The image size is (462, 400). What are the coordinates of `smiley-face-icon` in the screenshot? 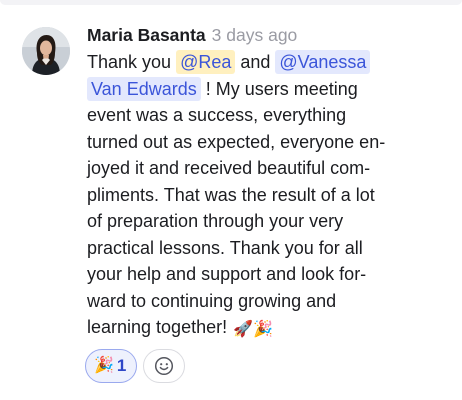 It's located at (164, 366).